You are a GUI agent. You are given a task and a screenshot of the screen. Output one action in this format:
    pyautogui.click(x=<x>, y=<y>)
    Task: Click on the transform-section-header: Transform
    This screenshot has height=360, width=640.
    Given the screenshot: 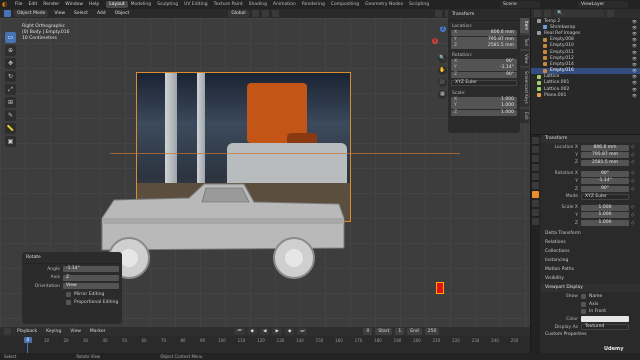 What is the action you would take?
    pyautogui.click(x=590, y=139)
    